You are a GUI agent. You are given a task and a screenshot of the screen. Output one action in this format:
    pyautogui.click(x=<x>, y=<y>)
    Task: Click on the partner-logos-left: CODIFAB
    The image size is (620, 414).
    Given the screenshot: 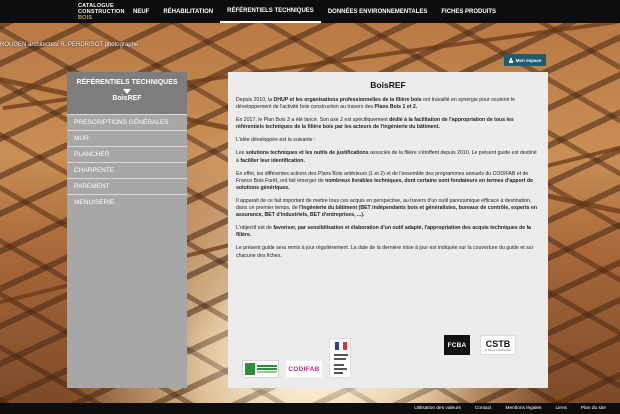 What is the action you would take?
    pyautogui.click(x=296, y=358)
    